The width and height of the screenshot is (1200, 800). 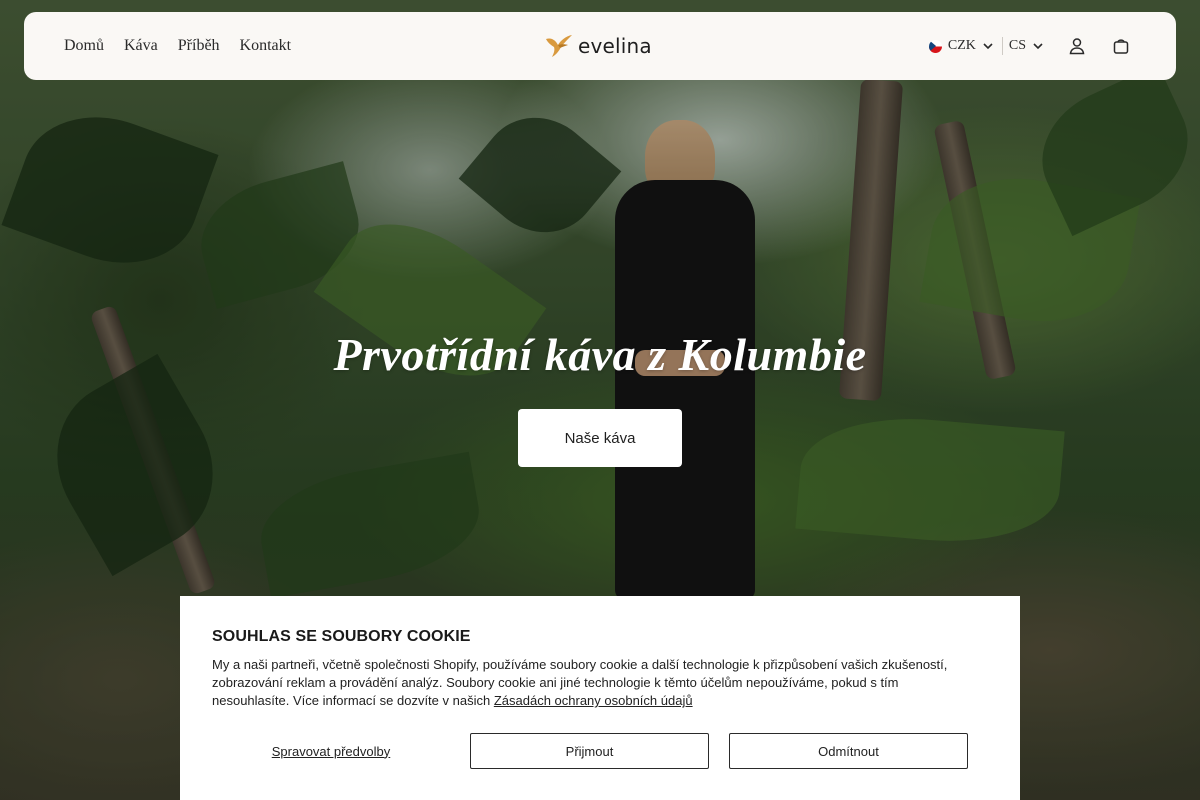 I want to click on site-header: Domů Káva Příběh Kontakt evelina CZK CS, so click(x=600, y=46).